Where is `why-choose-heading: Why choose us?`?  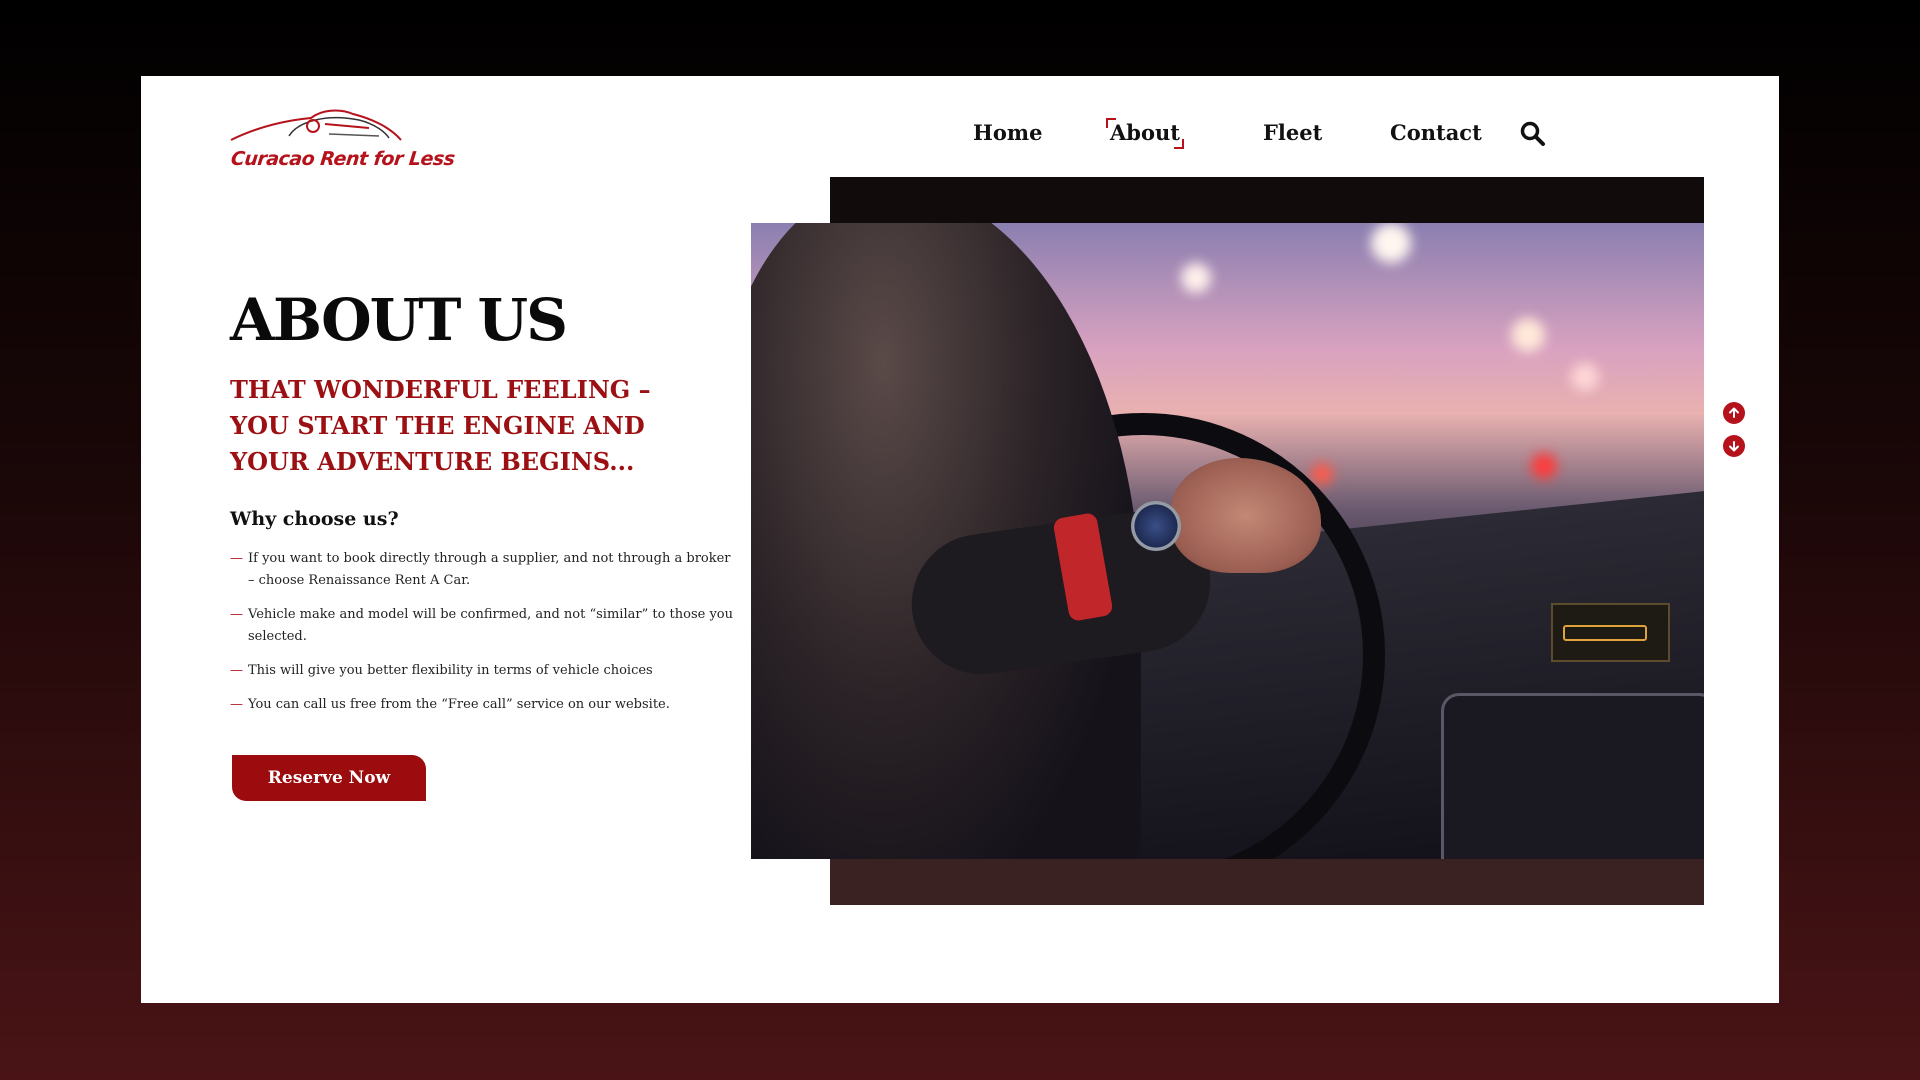 why-choose-heading: Why choose us? is located at coordinates (314, 519).